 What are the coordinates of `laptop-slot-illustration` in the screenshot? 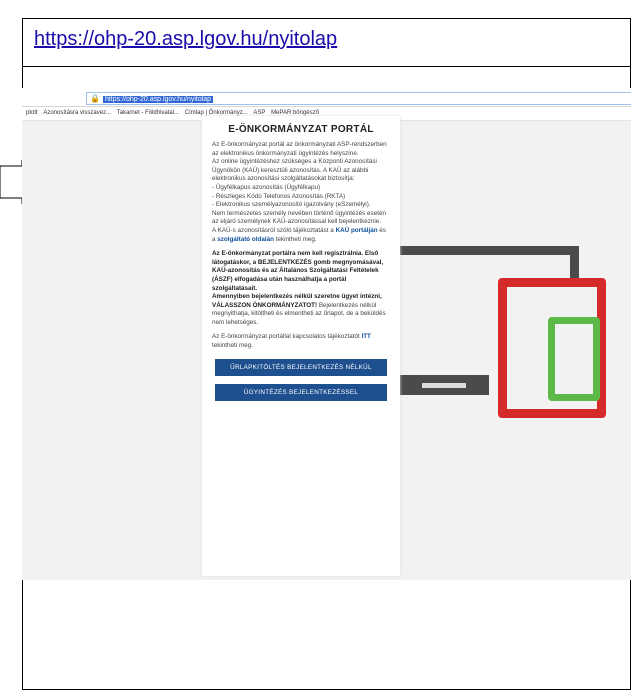 It's located at (444, 385).